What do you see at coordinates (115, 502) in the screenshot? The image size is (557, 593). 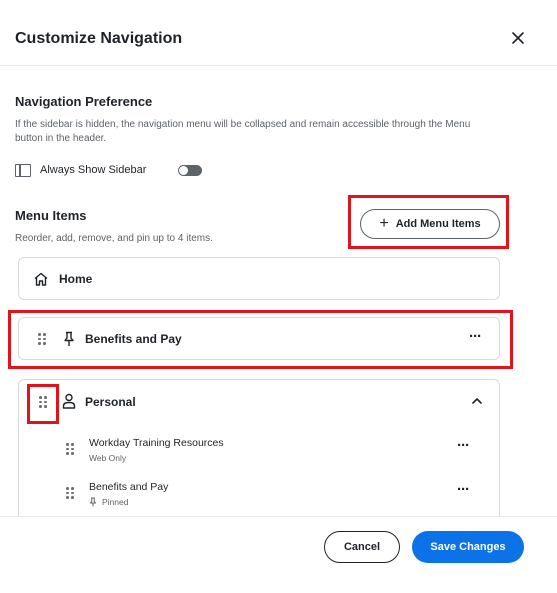 I see `submenu-item-meta-text: Pinned` at bounding box center [115, 502].